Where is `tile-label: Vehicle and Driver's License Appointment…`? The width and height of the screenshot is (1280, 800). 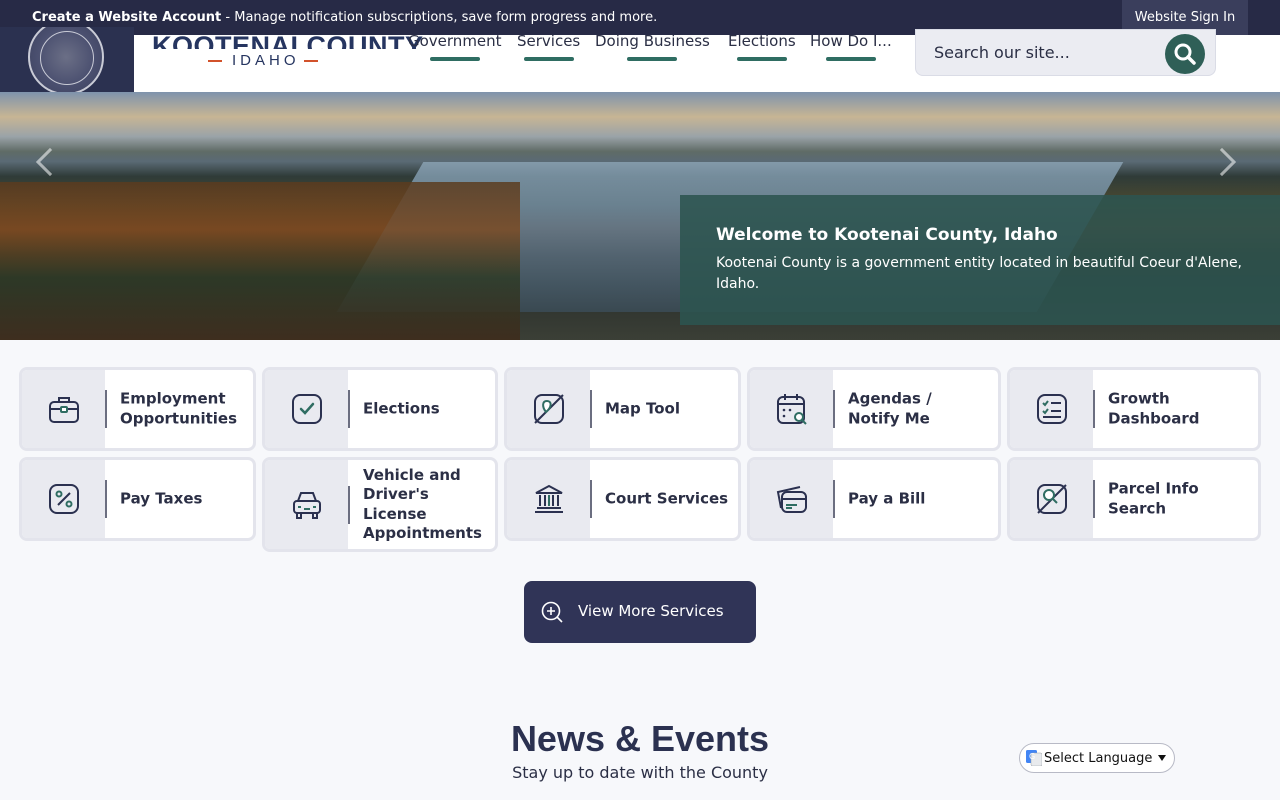 tile-label: Vehicle and Driver's License Appointment… is located at coordinates (422, 504).